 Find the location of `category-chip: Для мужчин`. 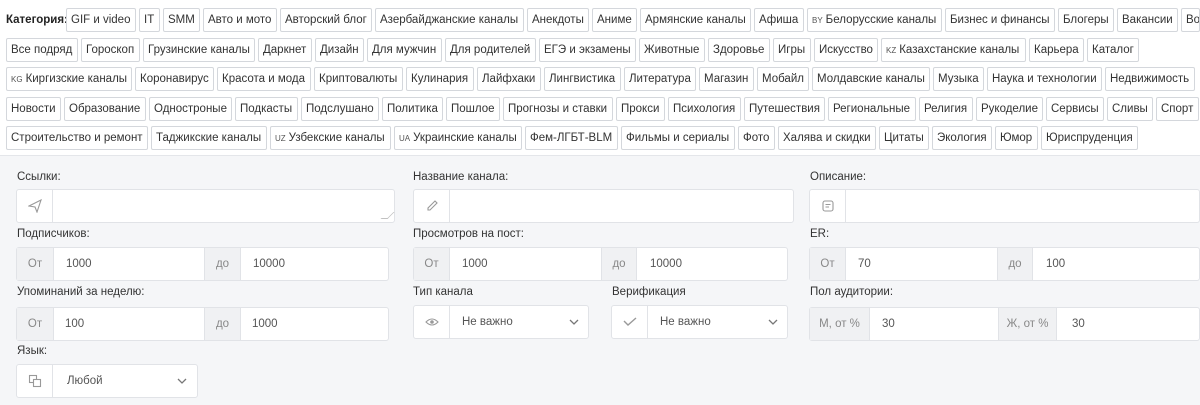

category-chip: Для мужчин is located at coordinates (404, 50).